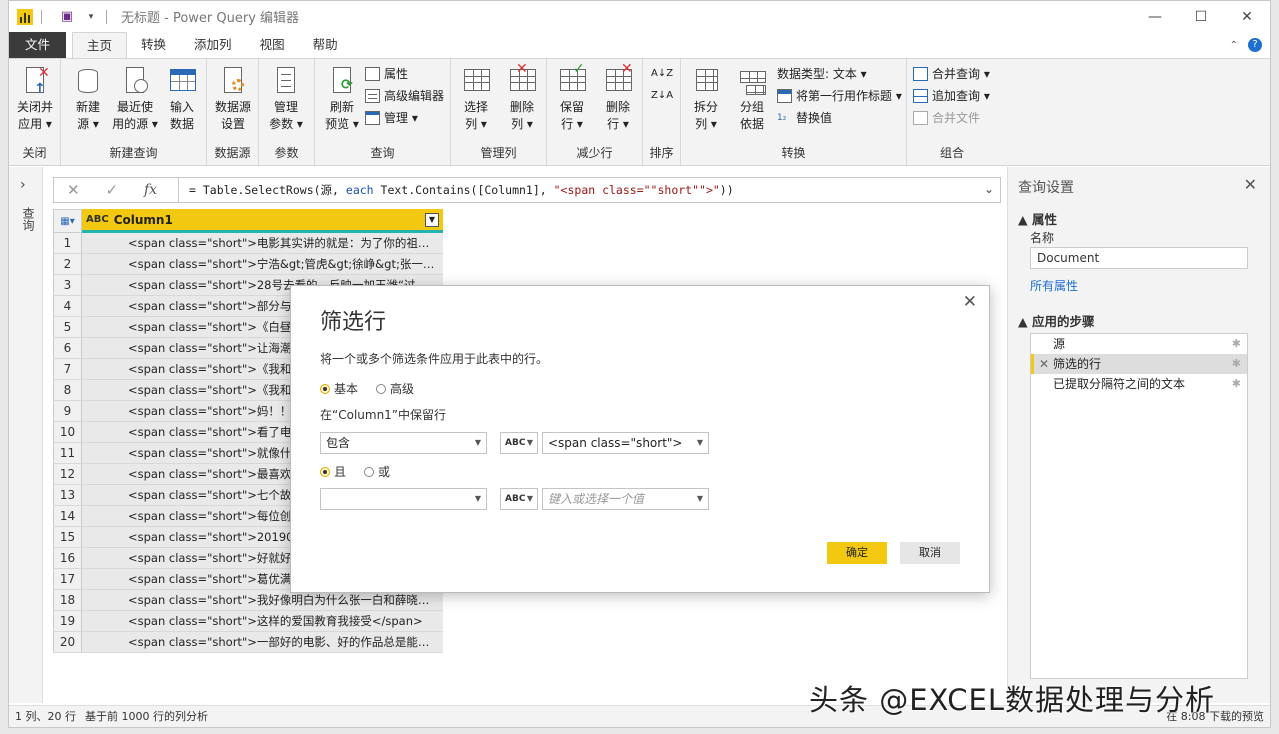 The image size is (1279, 734). I want to click on table-row: 19 <span class="short">这样的爱国教育我接受</span>, so click(248, 621).